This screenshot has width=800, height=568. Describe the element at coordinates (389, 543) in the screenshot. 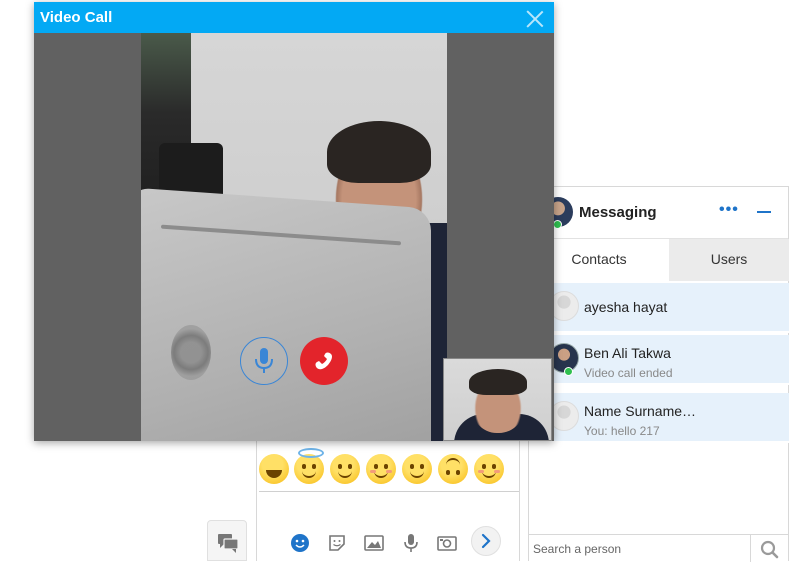

I see `compose-toolbar` at that location.